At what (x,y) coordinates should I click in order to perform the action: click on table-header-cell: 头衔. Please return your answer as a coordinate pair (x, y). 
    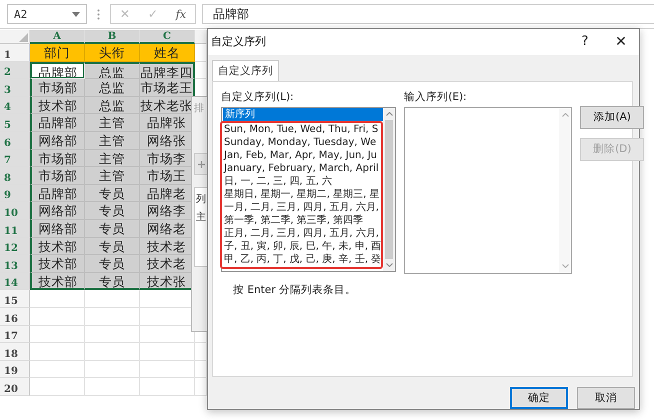
    Looking at the image, I should click on (112, 53).